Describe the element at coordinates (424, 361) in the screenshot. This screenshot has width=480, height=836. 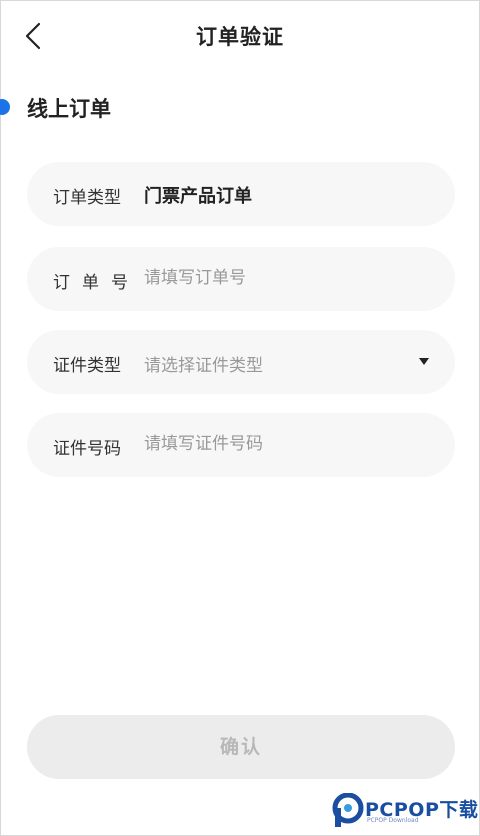
I see `caret-down-icon` at that location.